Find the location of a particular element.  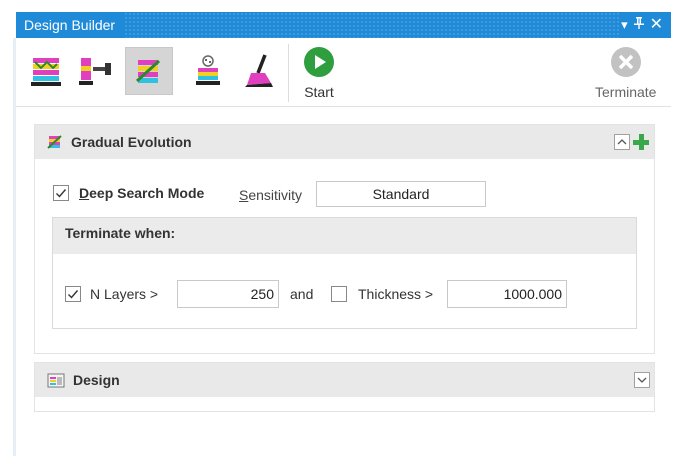

pin-icon is located at coordinates (638, 23).